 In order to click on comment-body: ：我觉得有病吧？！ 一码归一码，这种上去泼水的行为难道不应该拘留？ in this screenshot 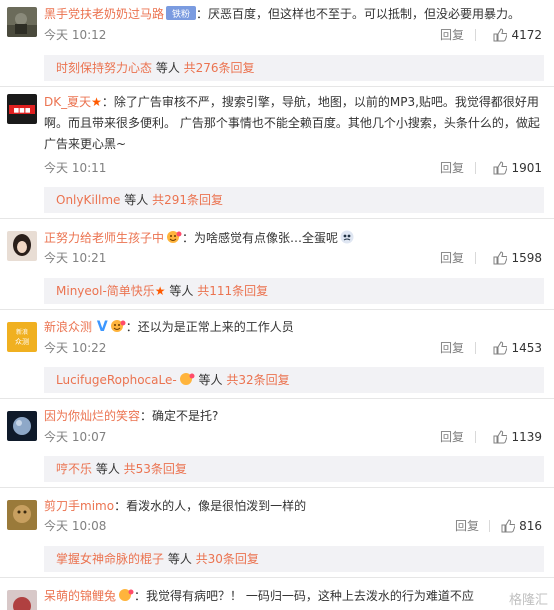, I will do `click(304, 596)`.